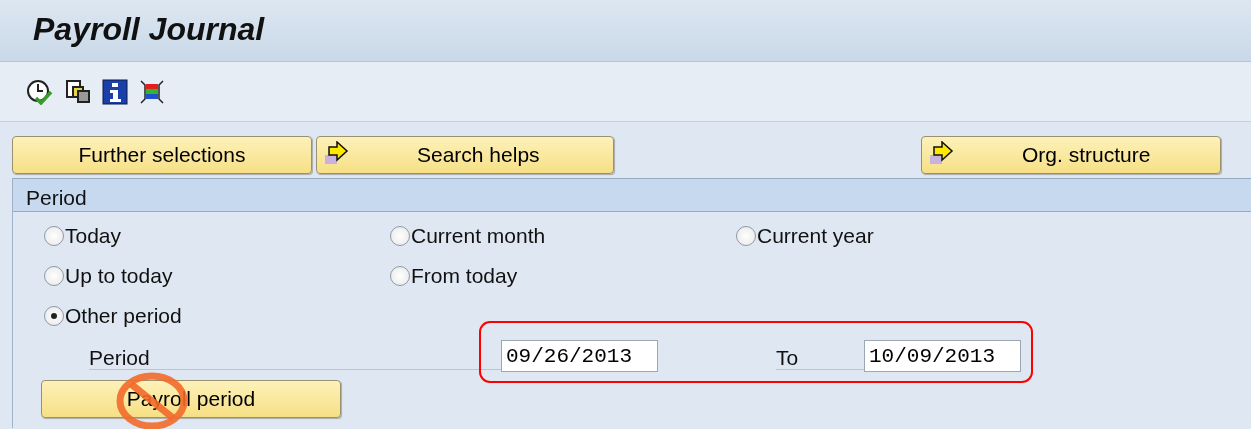 The image size is (1251, 429). Describe the element at coordinates (149, 30) in the screenshot. I see `window-title: Payroll Journal` at that location.